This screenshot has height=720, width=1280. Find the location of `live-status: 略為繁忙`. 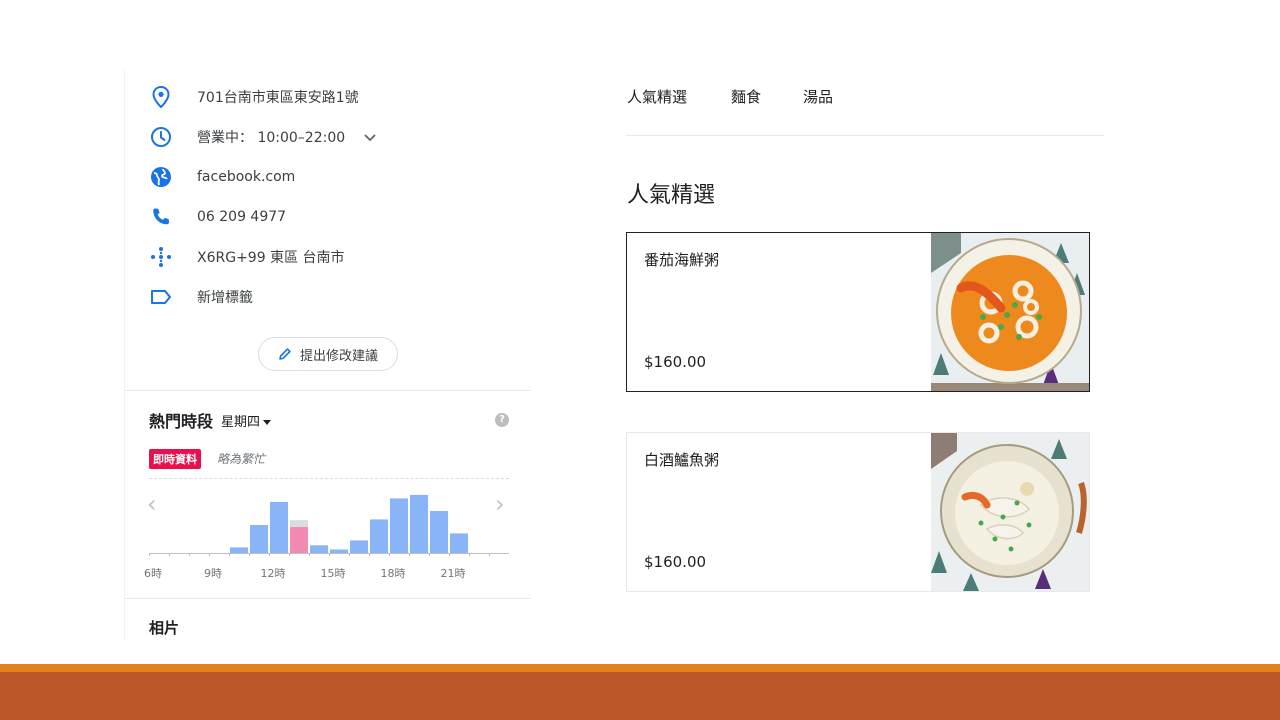

live-status: 略為繁忙 is located at coordinates (241, 459).